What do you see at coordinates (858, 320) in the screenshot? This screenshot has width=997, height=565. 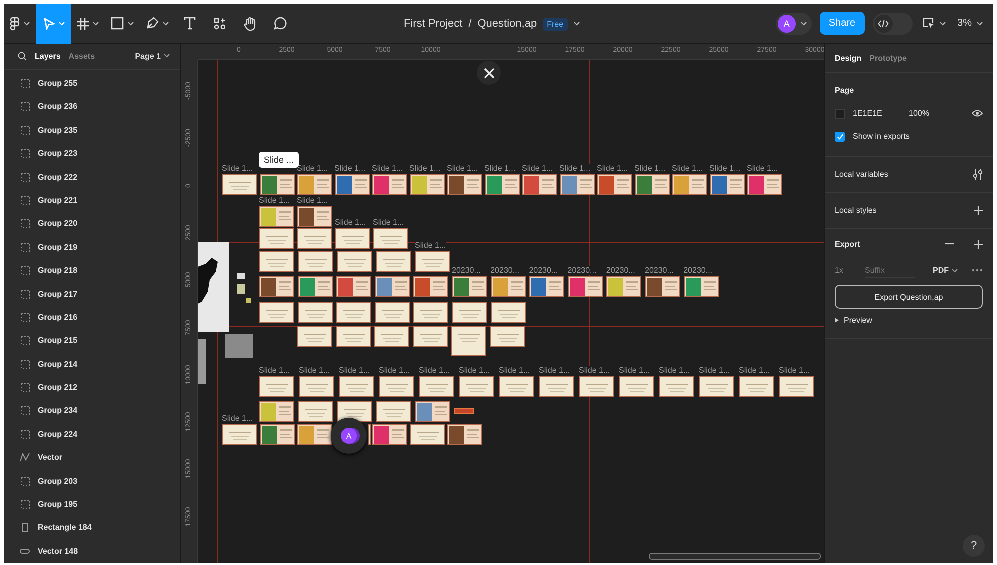 I see `preview-toggle: Preview` at bounding box center [858, 320].